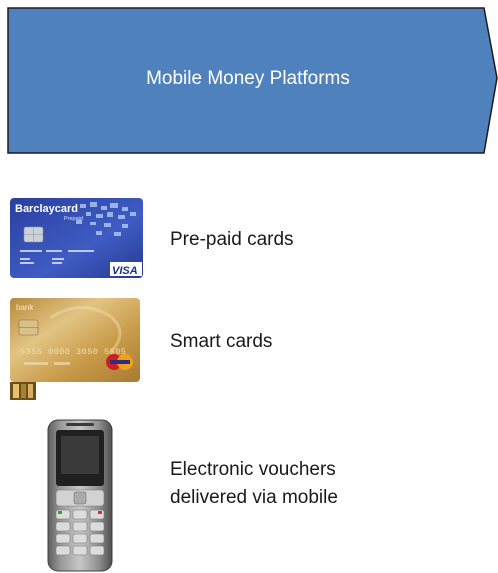 This screenshot has width=498, height=573. What do you see at coordinates (80, 495) in the screenshot?
I see `mobile-phone-image` at bounding box center [80, 495].